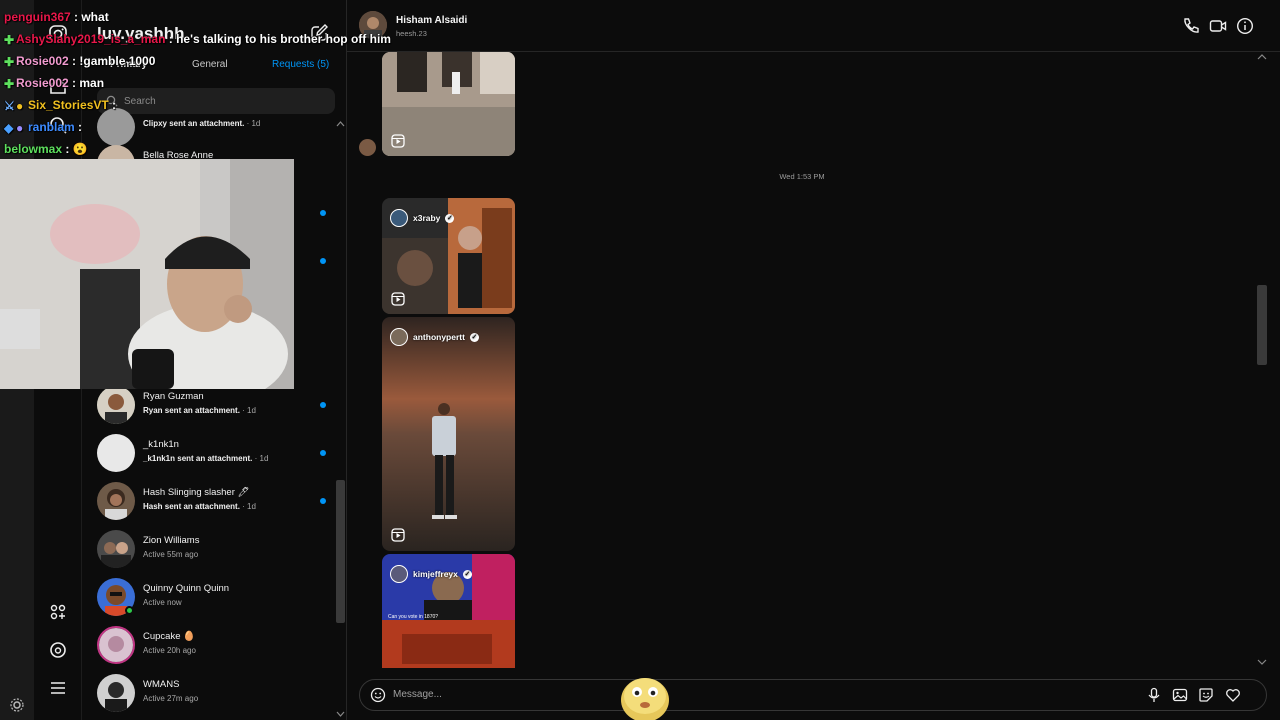 This screenshot has width=1280, height=720. I want to click on chat-scroll-up-icon, so click(1262, 57).